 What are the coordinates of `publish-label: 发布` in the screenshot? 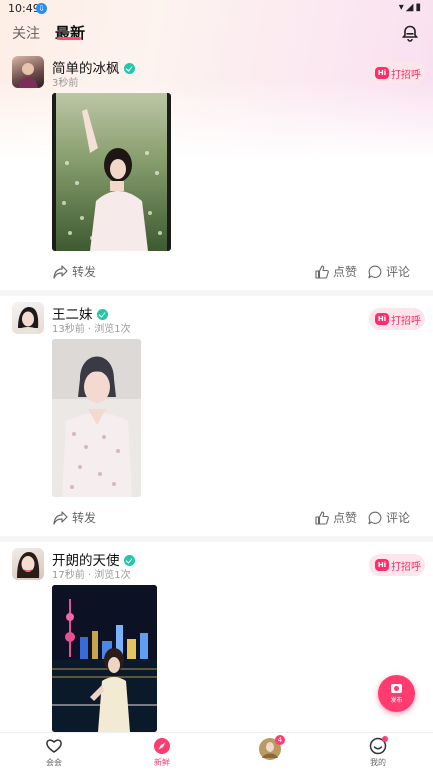 It's located at (396, 700).